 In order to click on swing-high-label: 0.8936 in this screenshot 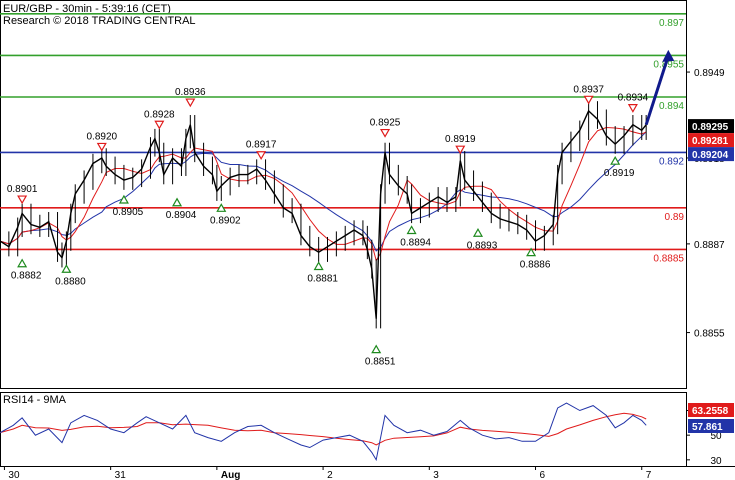, I will do `click(190, 92)`.